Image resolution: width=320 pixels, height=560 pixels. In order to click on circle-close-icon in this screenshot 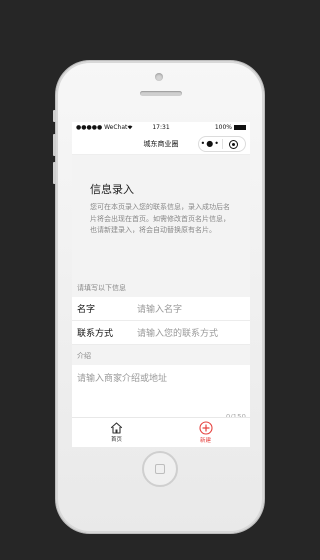, I will do `click(234, 144)`.